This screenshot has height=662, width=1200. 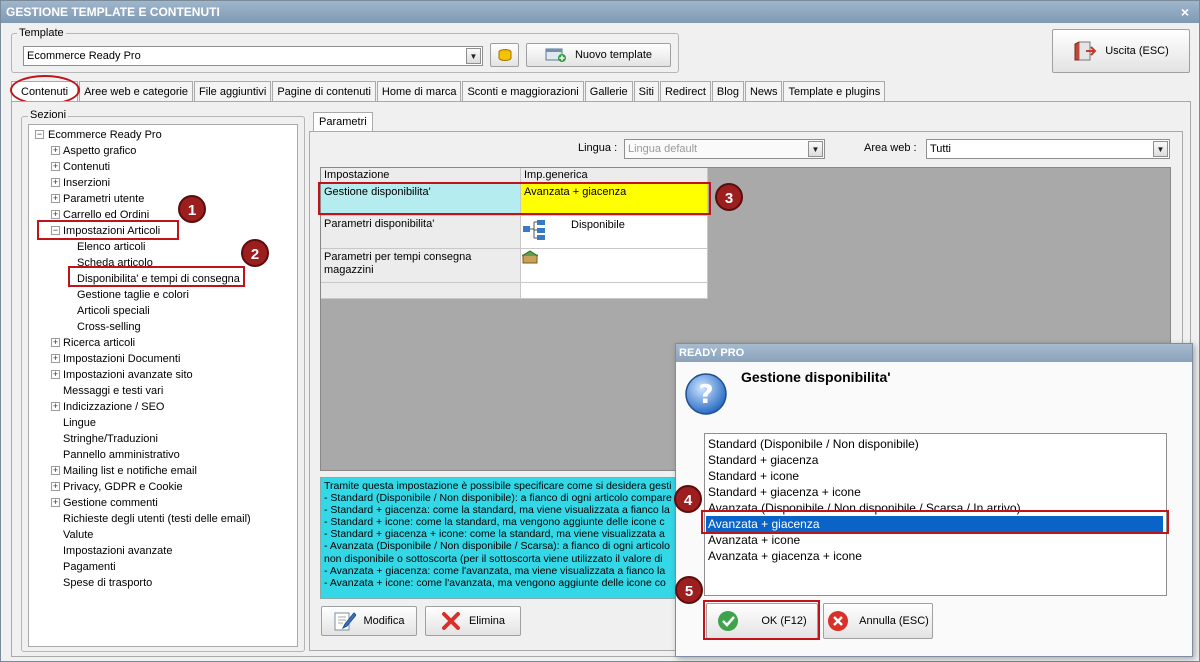 I want to click on tab-parametri: Parametri, so click(x=343, y=122).